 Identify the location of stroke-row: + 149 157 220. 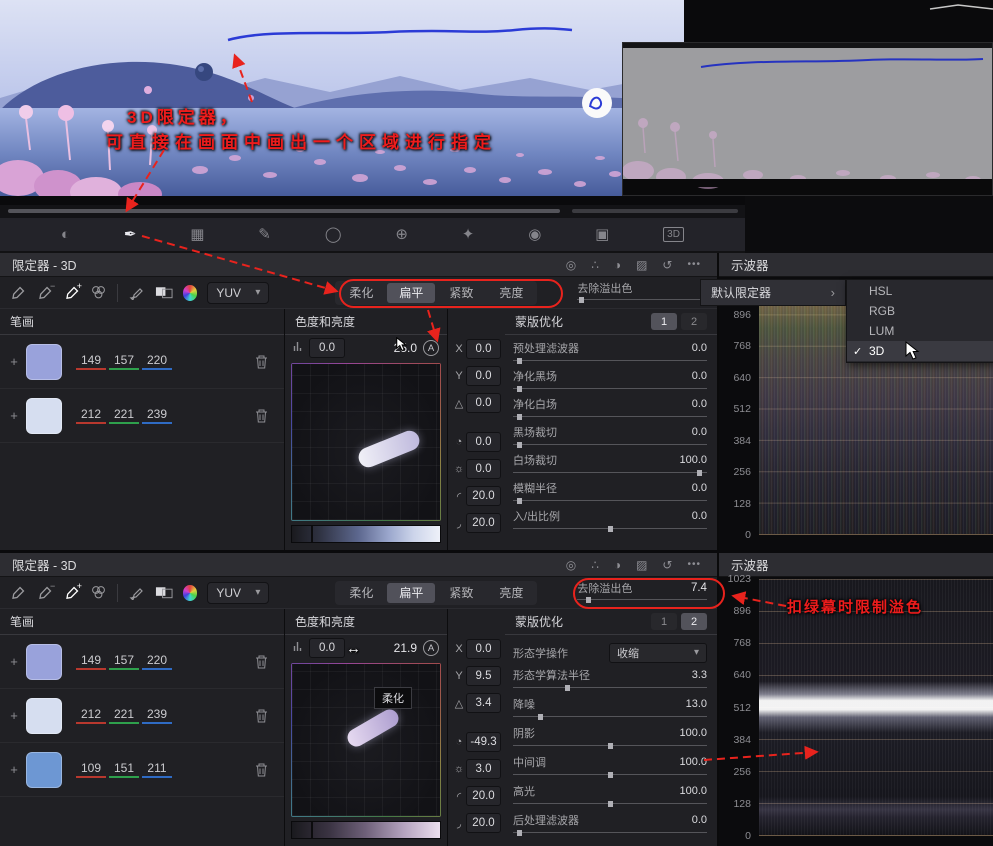
(142, 662).